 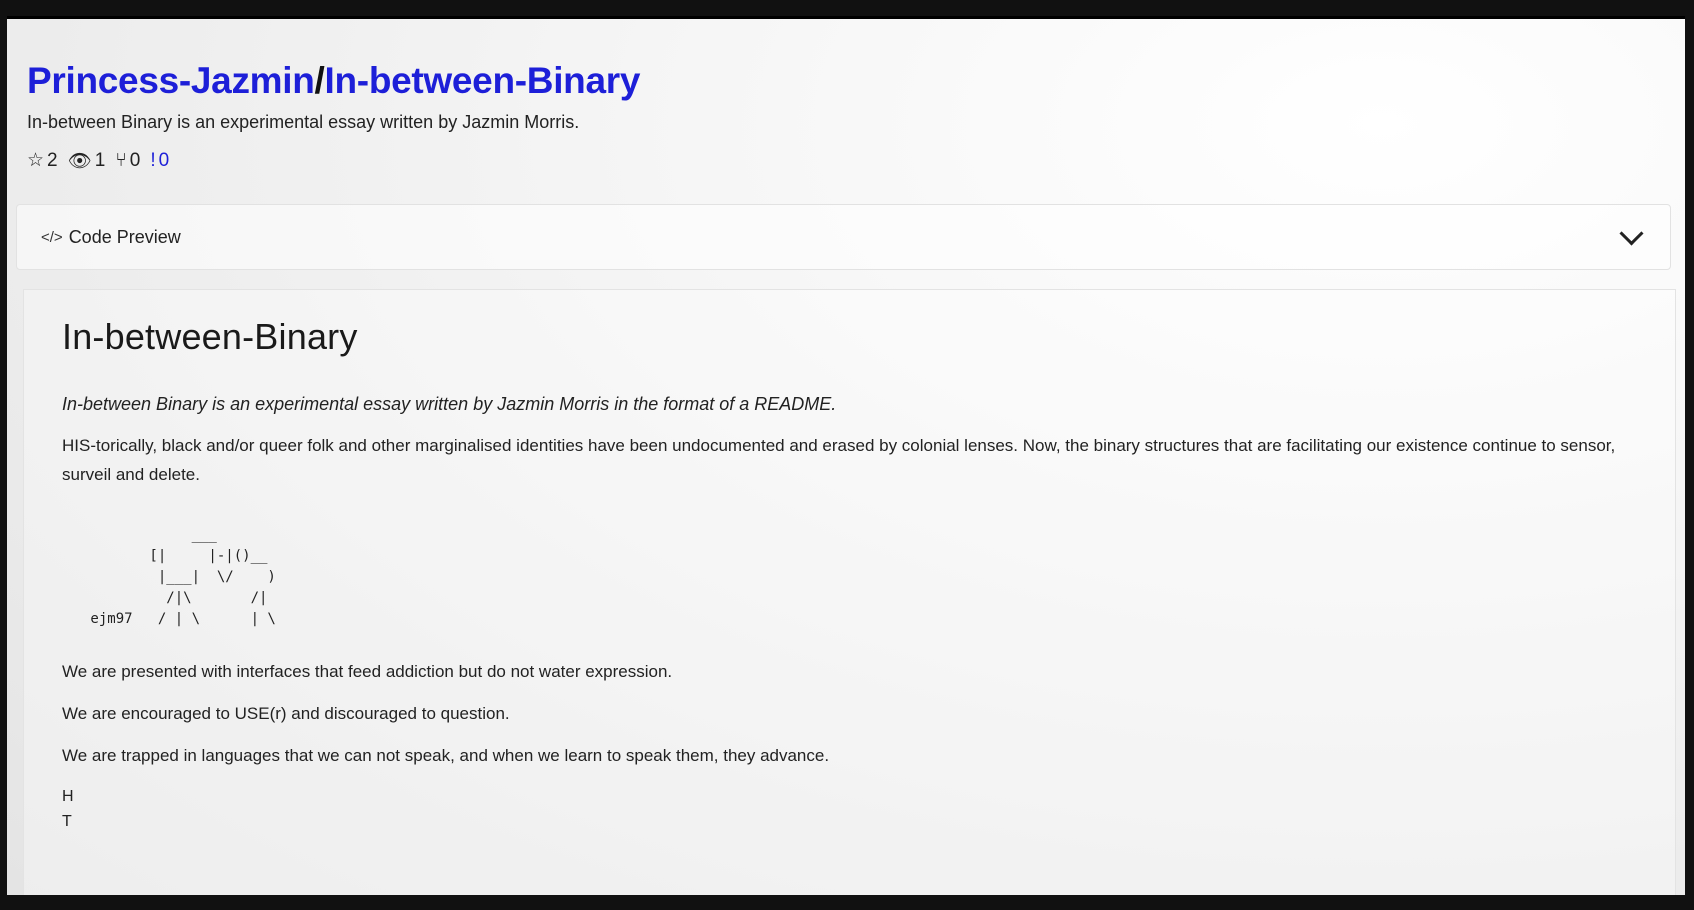 What do you see at coordinates (846, 81) in the screenshot?
I see `repo-title: Princess-Jazmin/In-between-Binary` at bounding box center [846, 81].